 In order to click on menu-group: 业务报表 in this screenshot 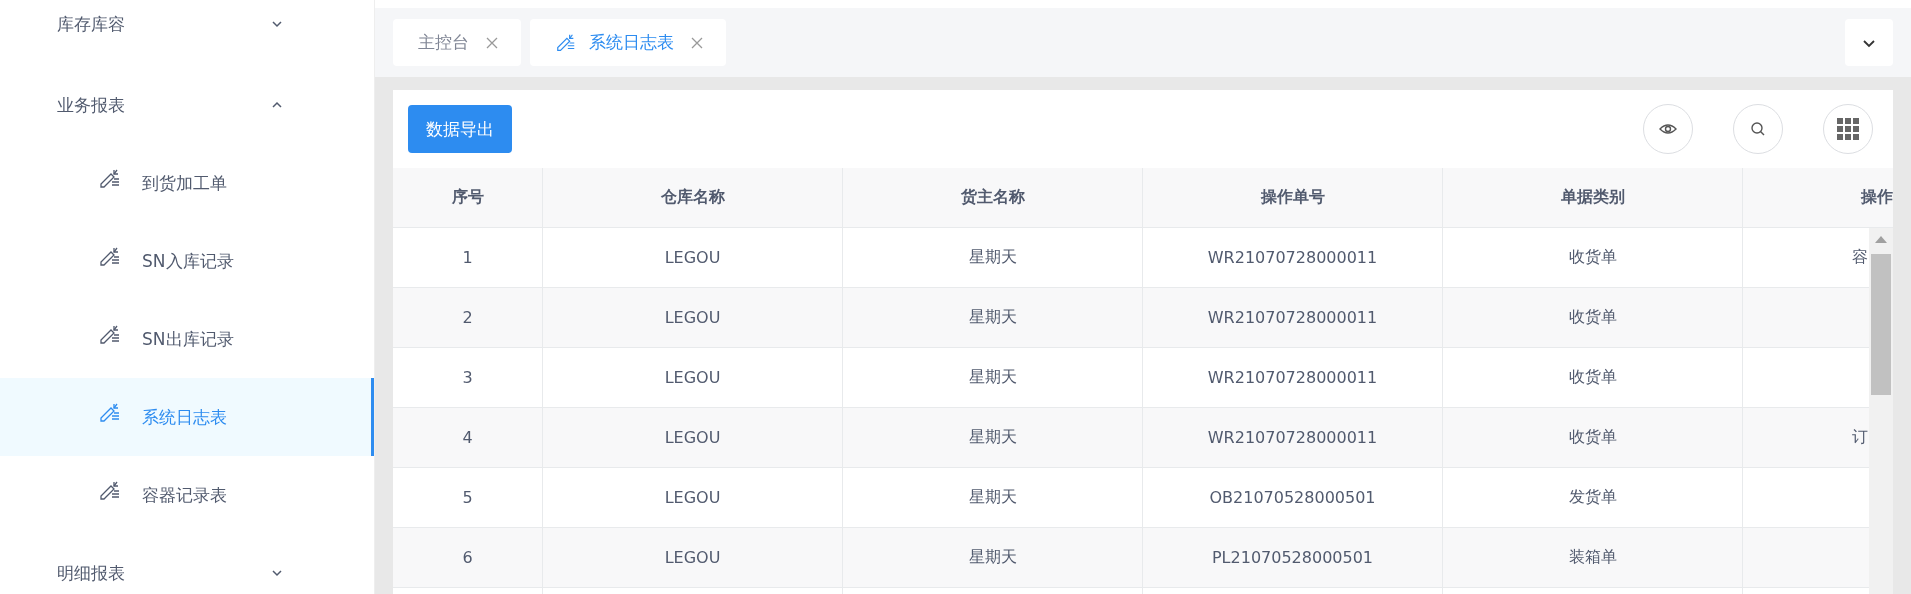, I will do `click(91, 105)`.